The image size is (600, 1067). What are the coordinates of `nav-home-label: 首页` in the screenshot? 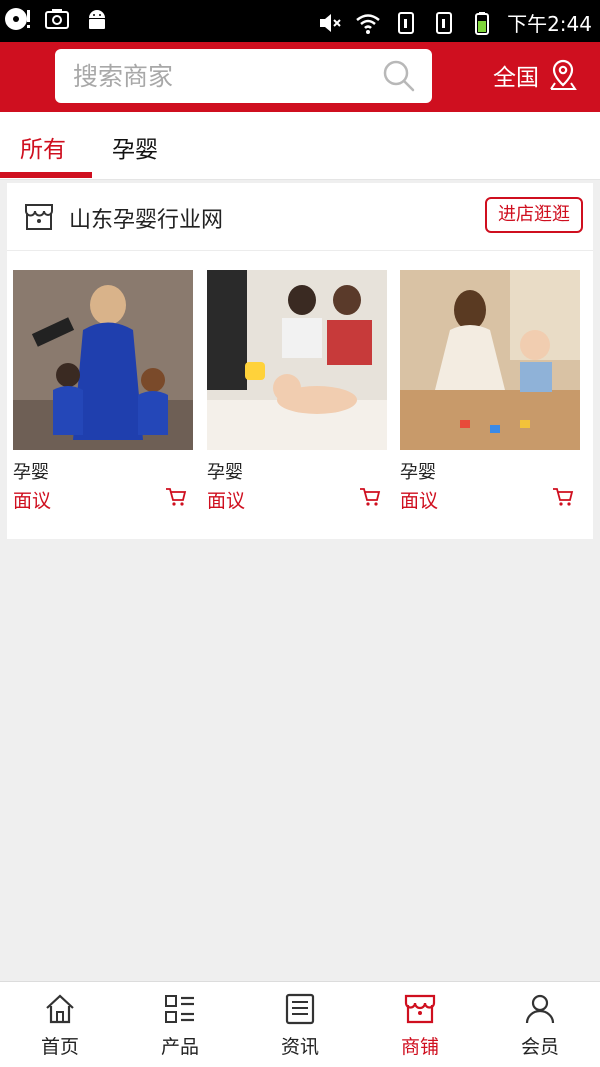 It's located at (59, 1047).